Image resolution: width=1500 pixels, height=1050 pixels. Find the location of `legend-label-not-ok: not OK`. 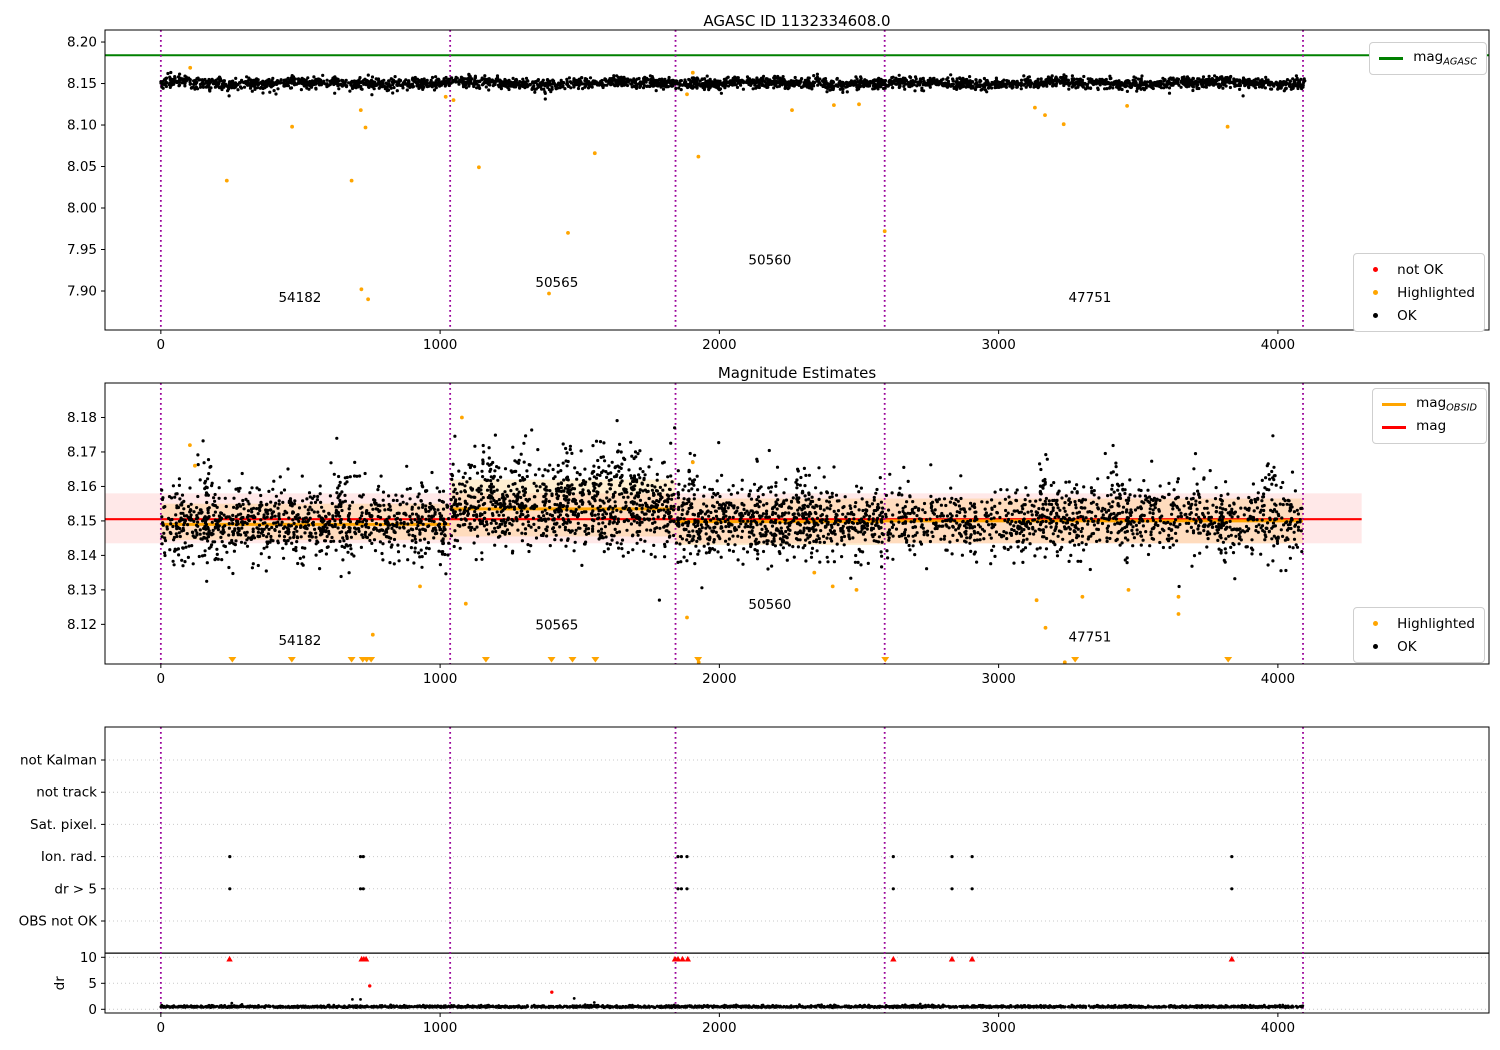

legend-label-not-ok: not OK is located at coordinates (1420, 269).